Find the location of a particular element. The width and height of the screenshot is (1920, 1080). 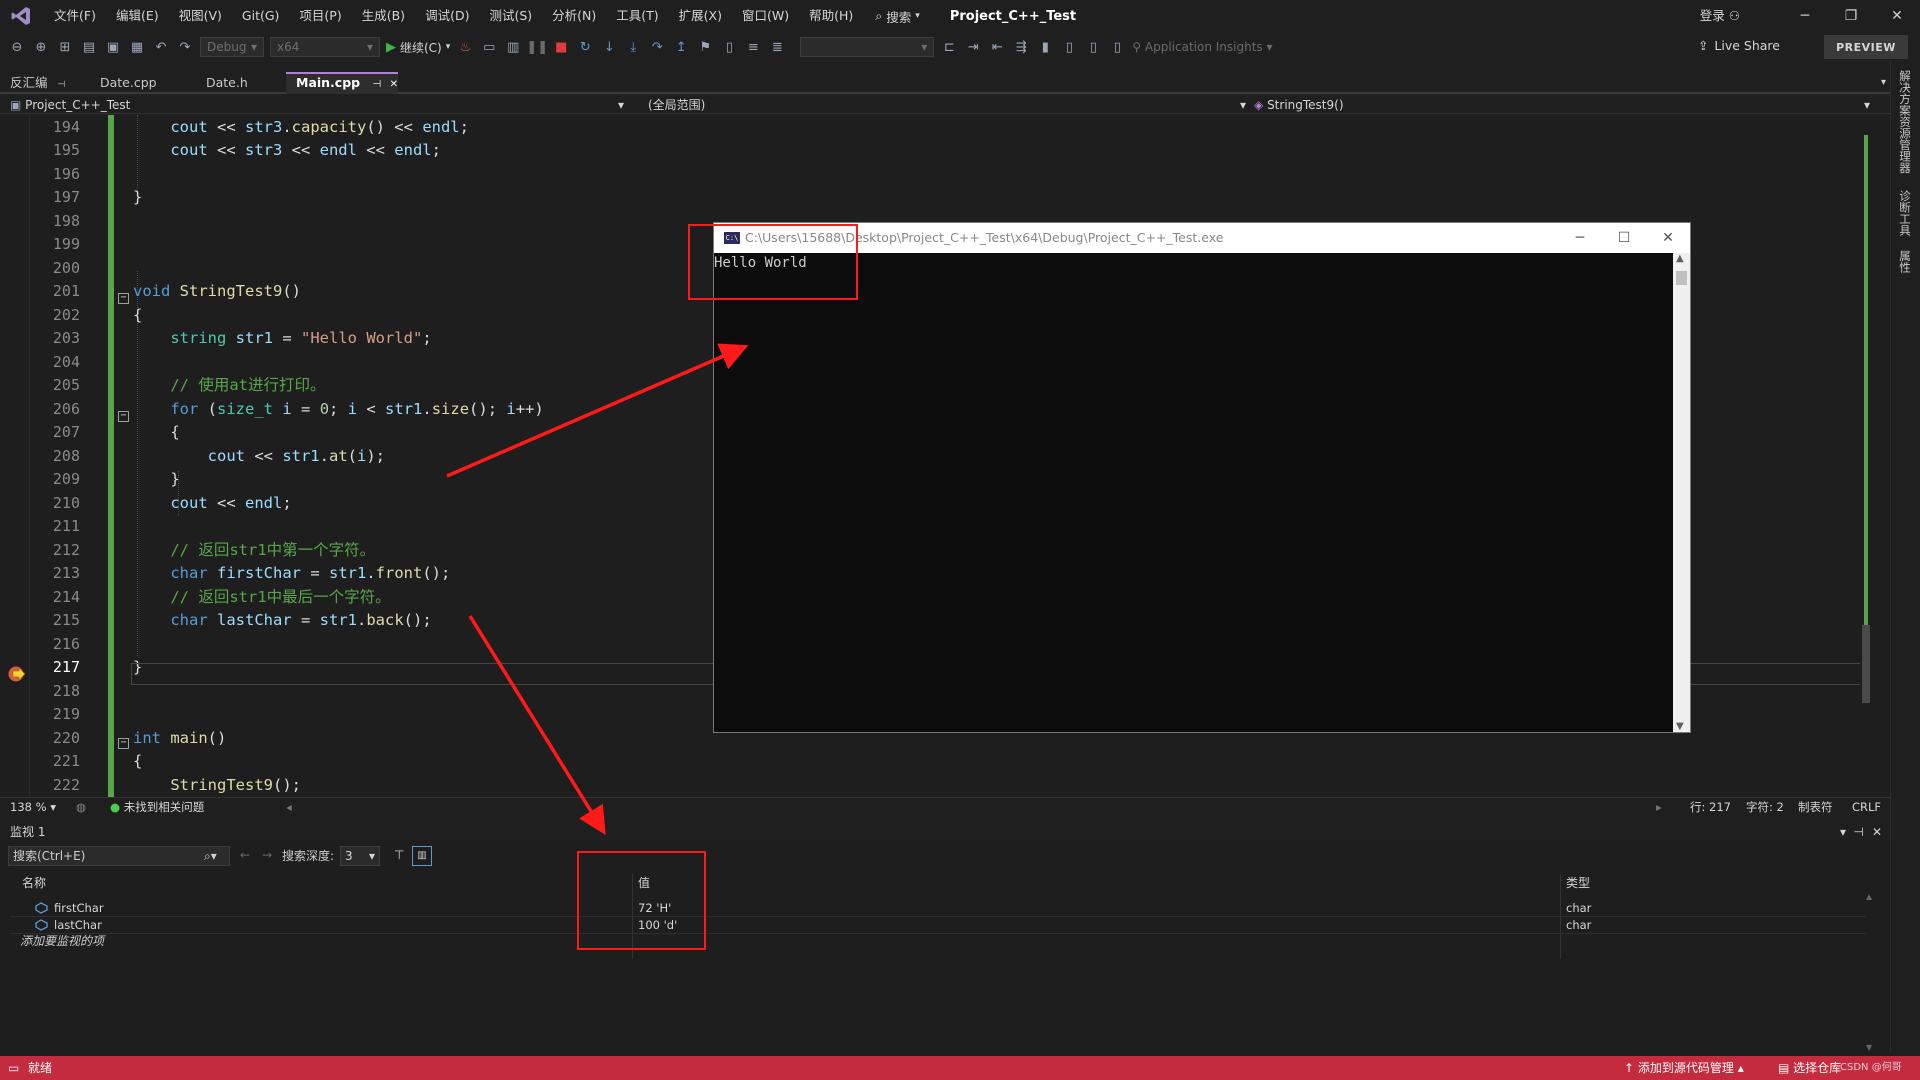

code-line: void StringTest9() is located at coordinates (217, 292).